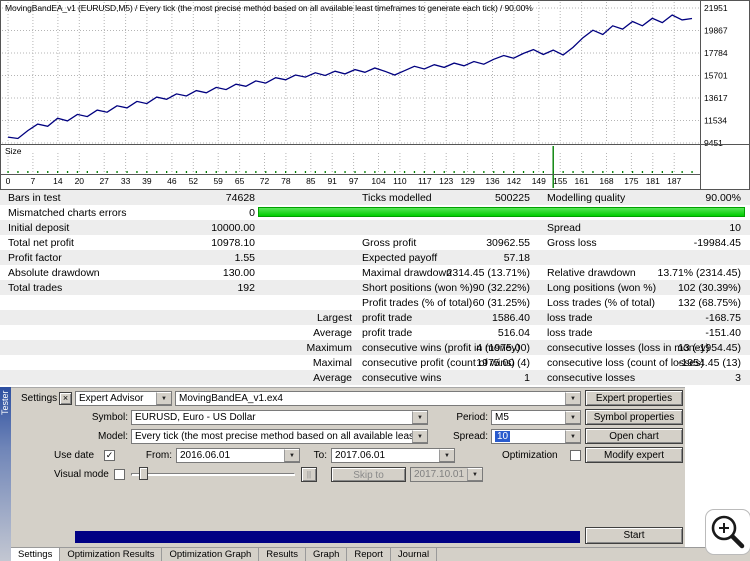  Describe the element at coordinates (35, 288) in the screenshot. I see `report-label: Total trades` at that location.